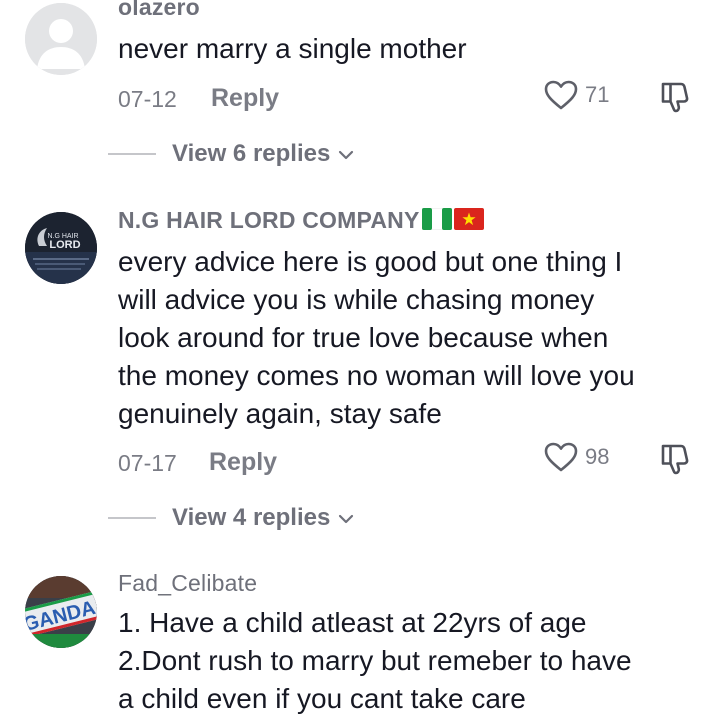 This screenshot has height=725, width=719. I want to click on avatar: GANDA, so click(61, 612).